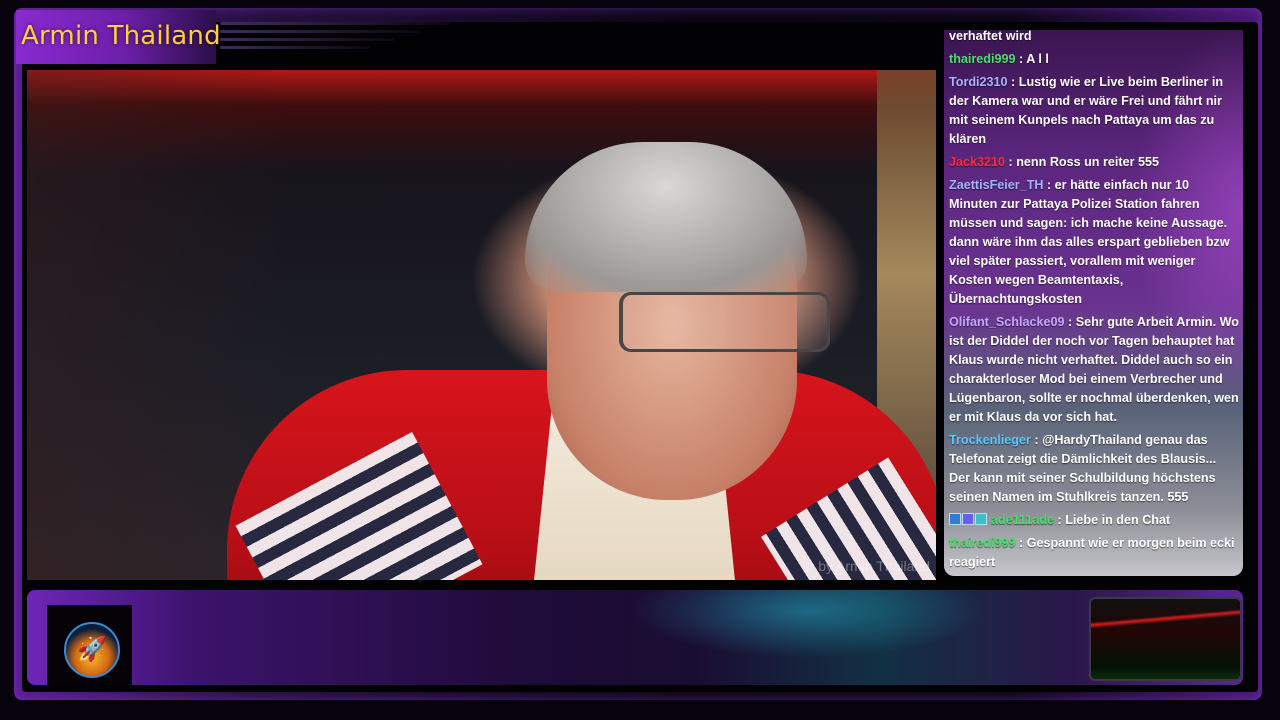  What do you see at coordinates (990, 440) in the screenshot?
I see `chat-username: Trockenlieger` at bounding box center [990, 440].